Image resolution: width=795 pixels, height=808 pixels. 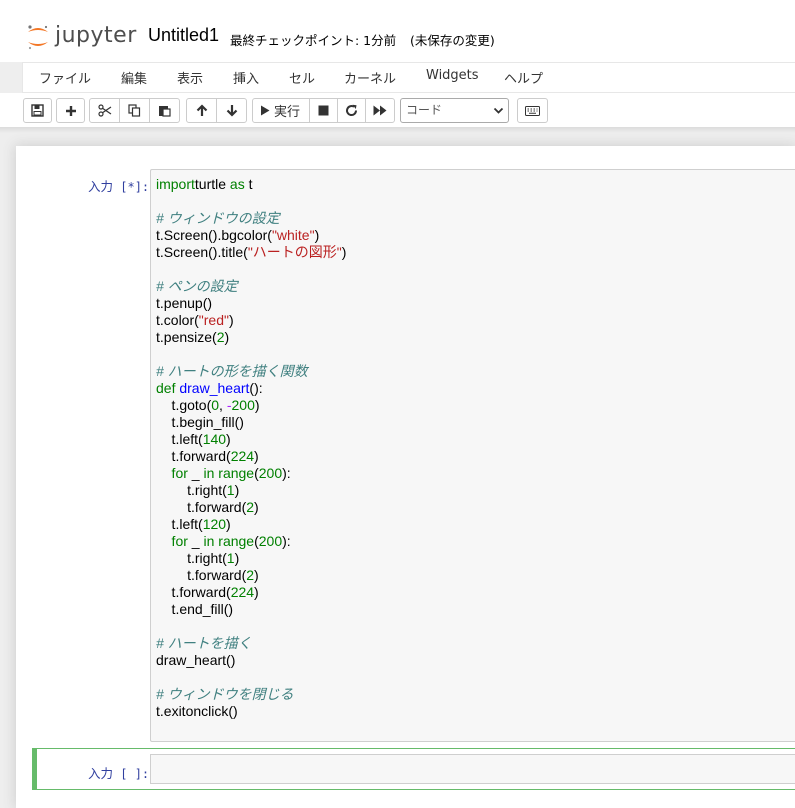 What do you see at coordinates (454, 110) in the screenshot?
I see `cell-type-select: コード` at bounding box center [454, 110].